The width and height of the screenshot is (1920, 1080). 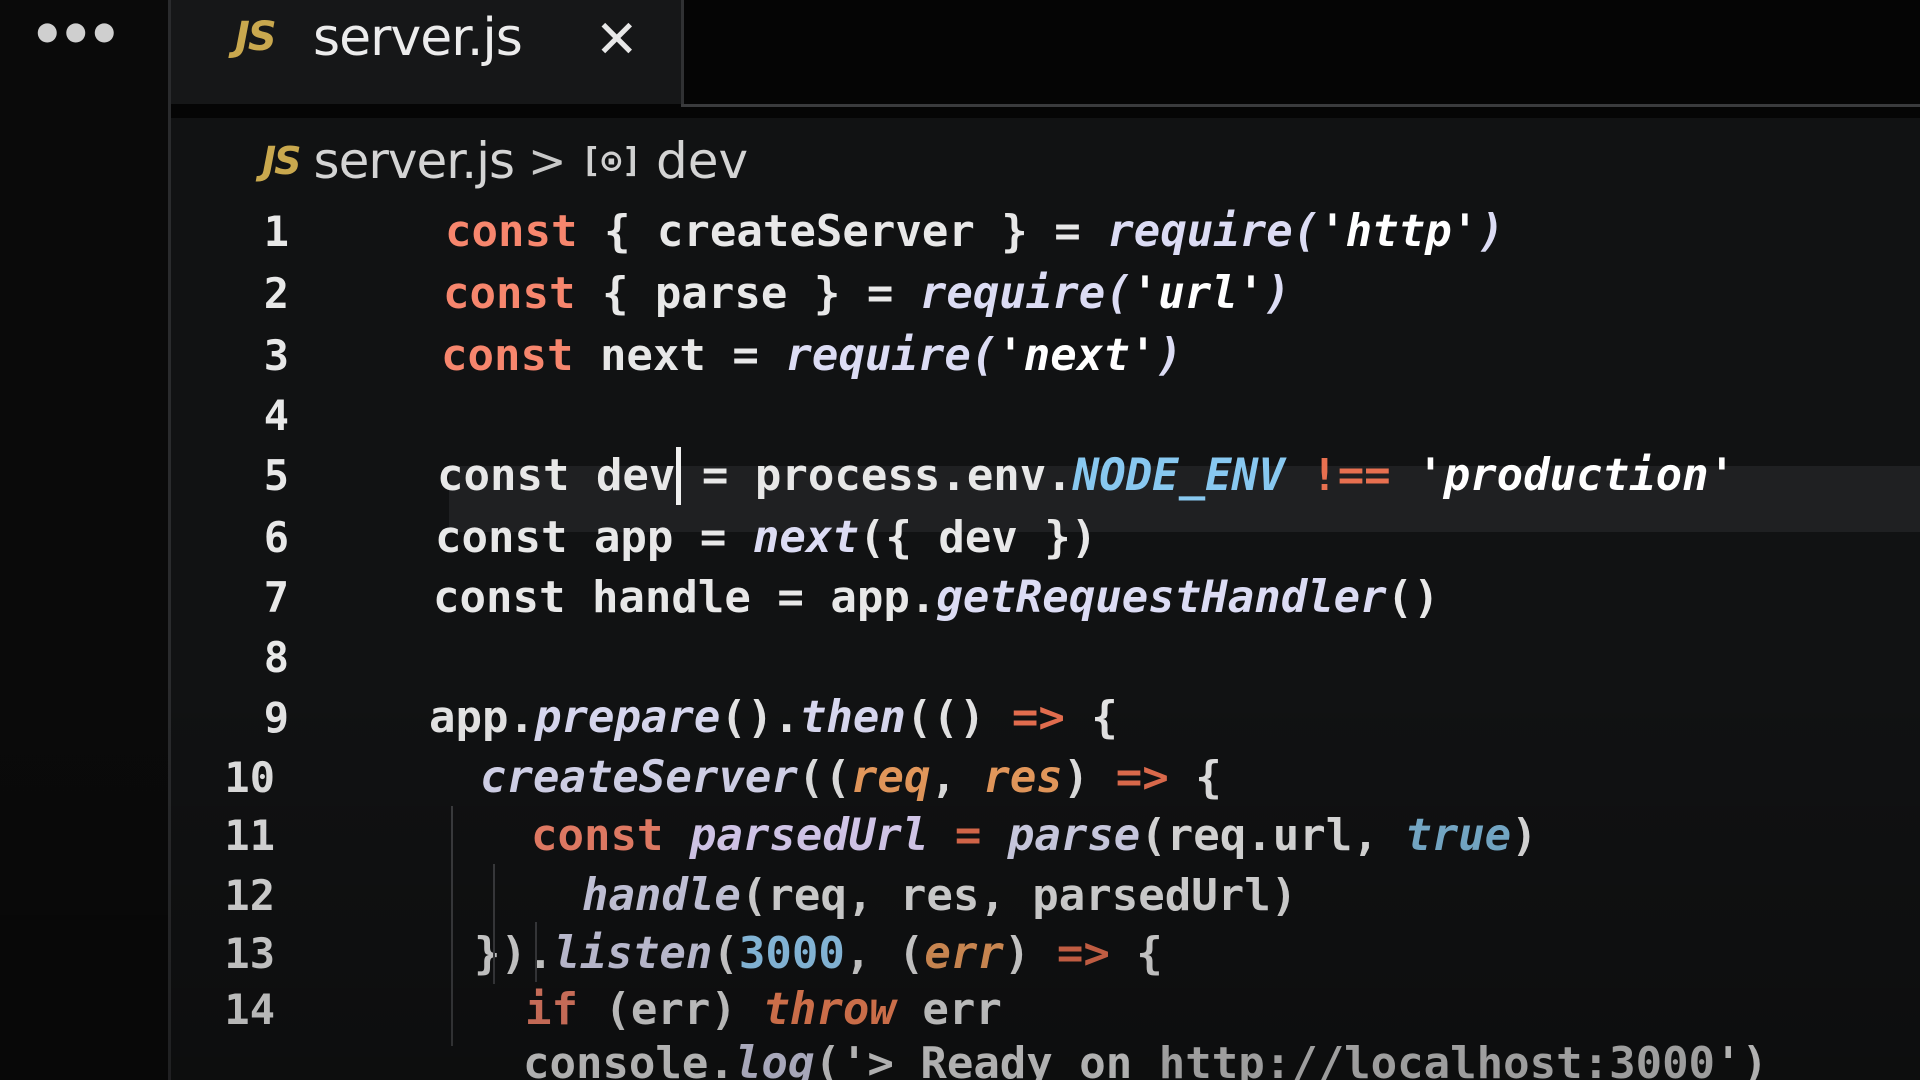 I want to click on line-number: 12, so click(x=249, y=895).